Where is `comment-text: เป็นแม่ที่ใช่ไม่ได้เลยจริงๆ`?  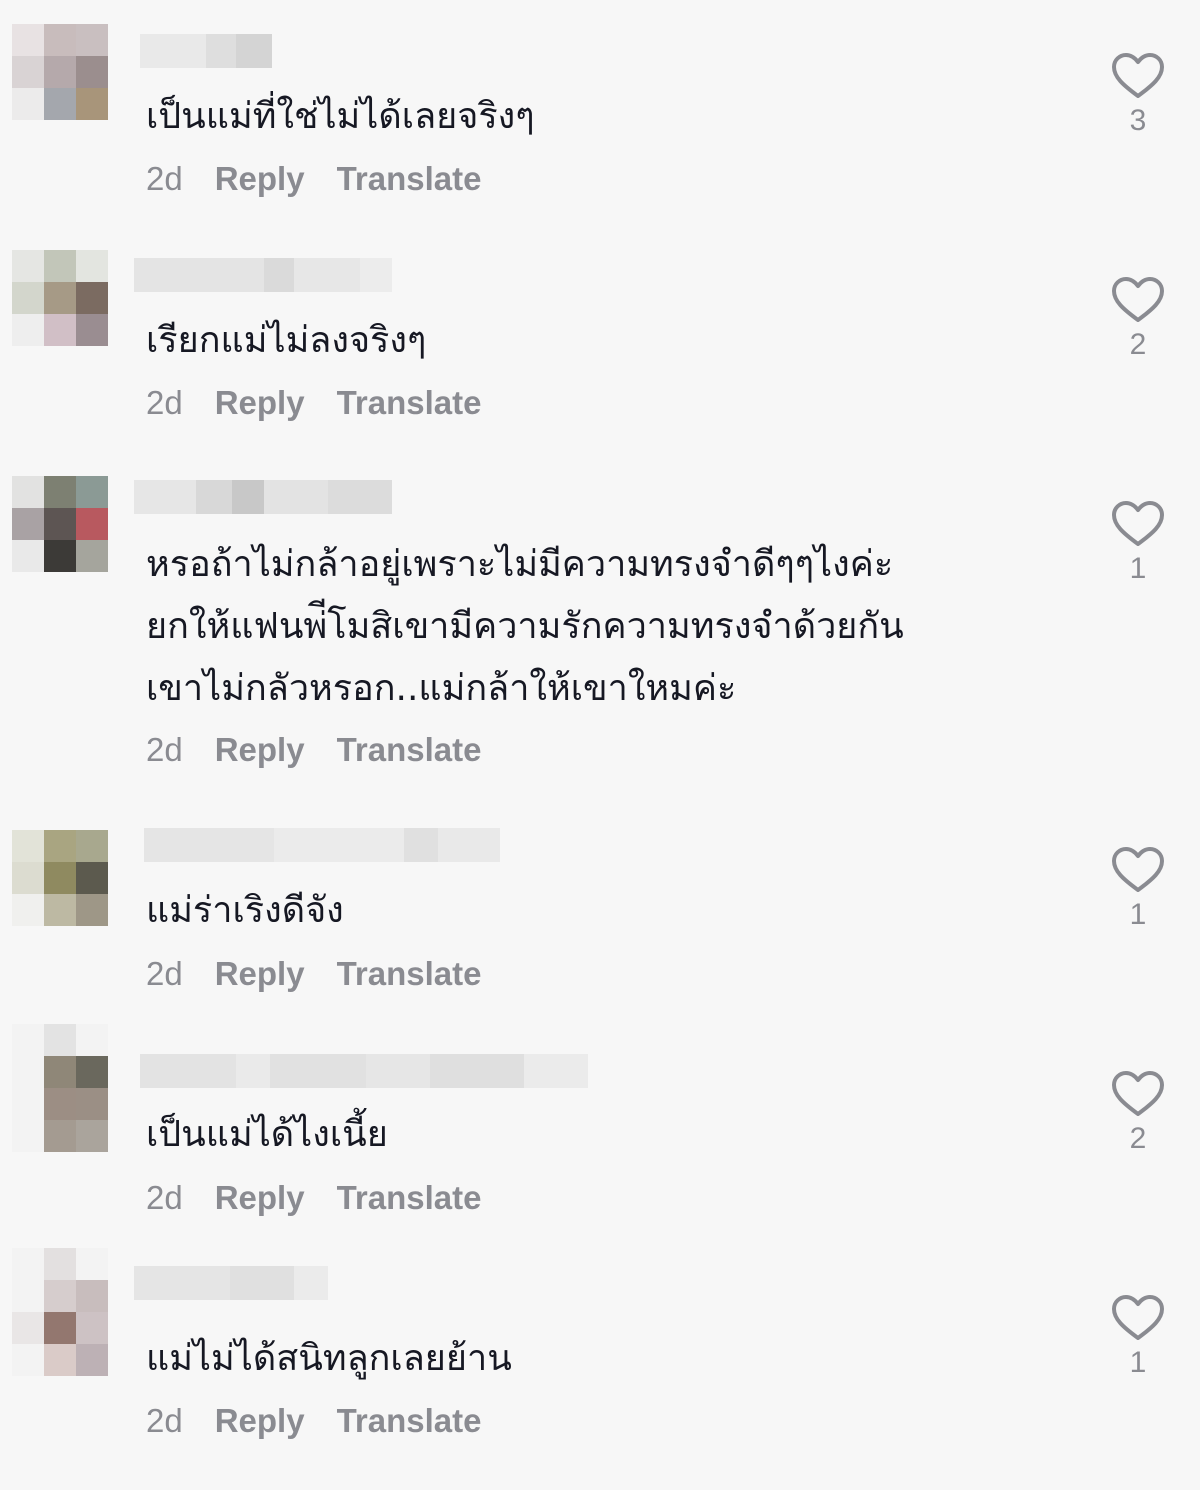
comment-text: เป็นแม่ที่ใช่ไม่ได้เลยจริงๆ is located at coordinates (340, 117).